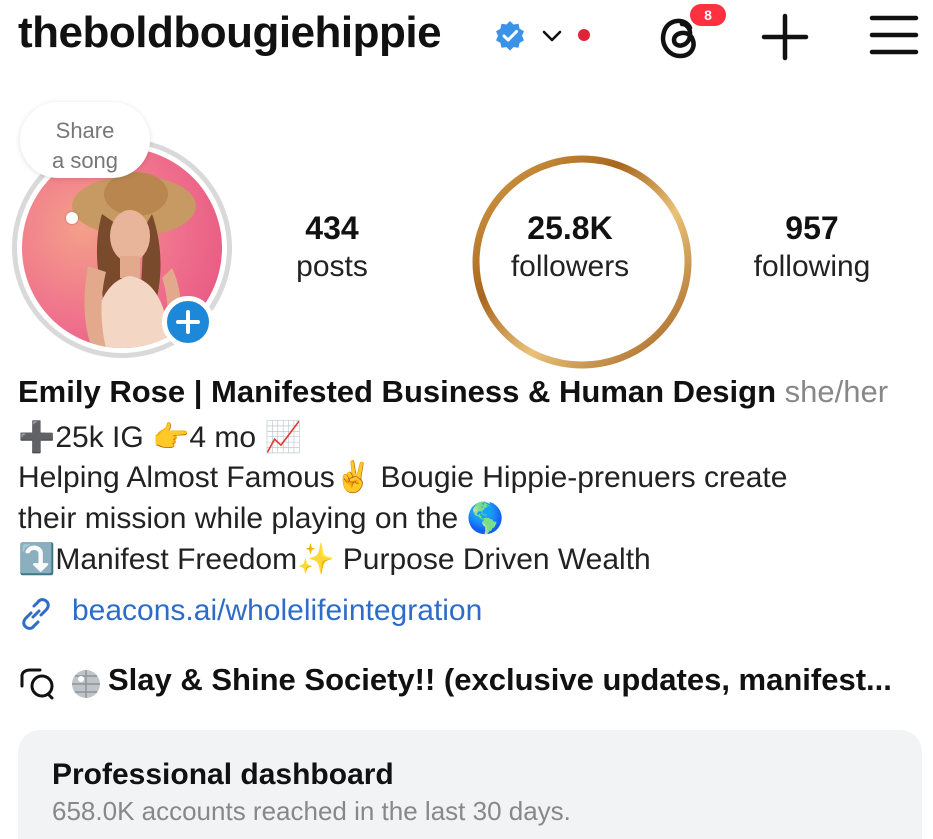  Describe the element at coordinates (812, 247) in the screenshot. I see `following-count: 957 following` at that location.